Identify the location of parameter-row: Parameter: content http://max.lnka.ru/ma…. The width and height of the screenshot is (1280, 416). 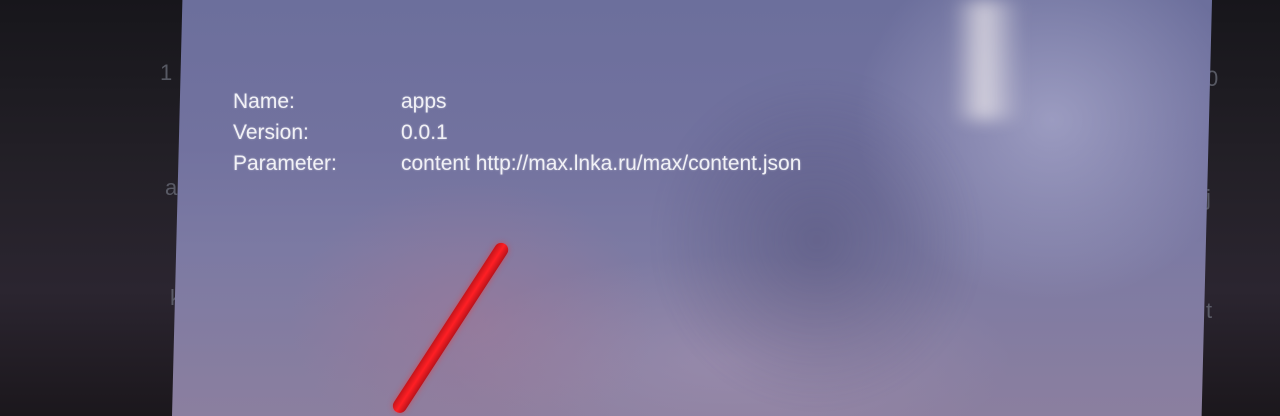
(517, 163).